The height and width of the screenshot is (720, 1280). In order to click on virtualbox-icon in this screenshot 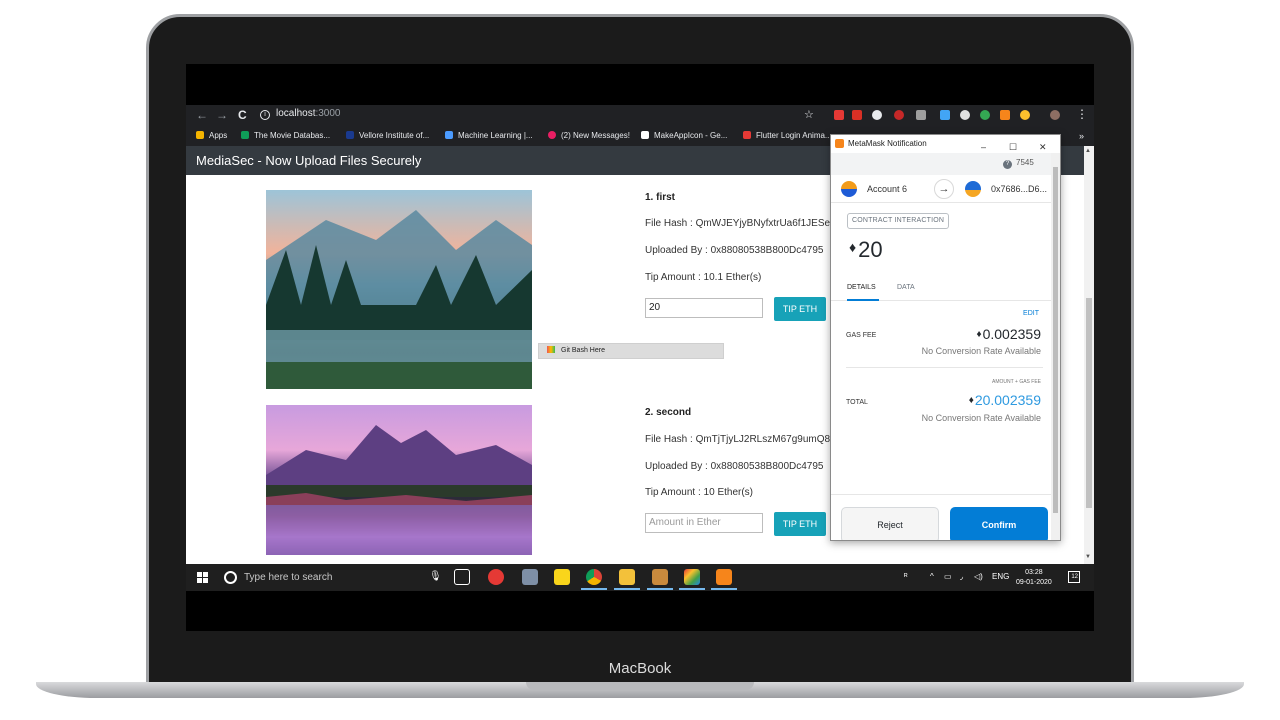, I will do `click(660, 577)`.